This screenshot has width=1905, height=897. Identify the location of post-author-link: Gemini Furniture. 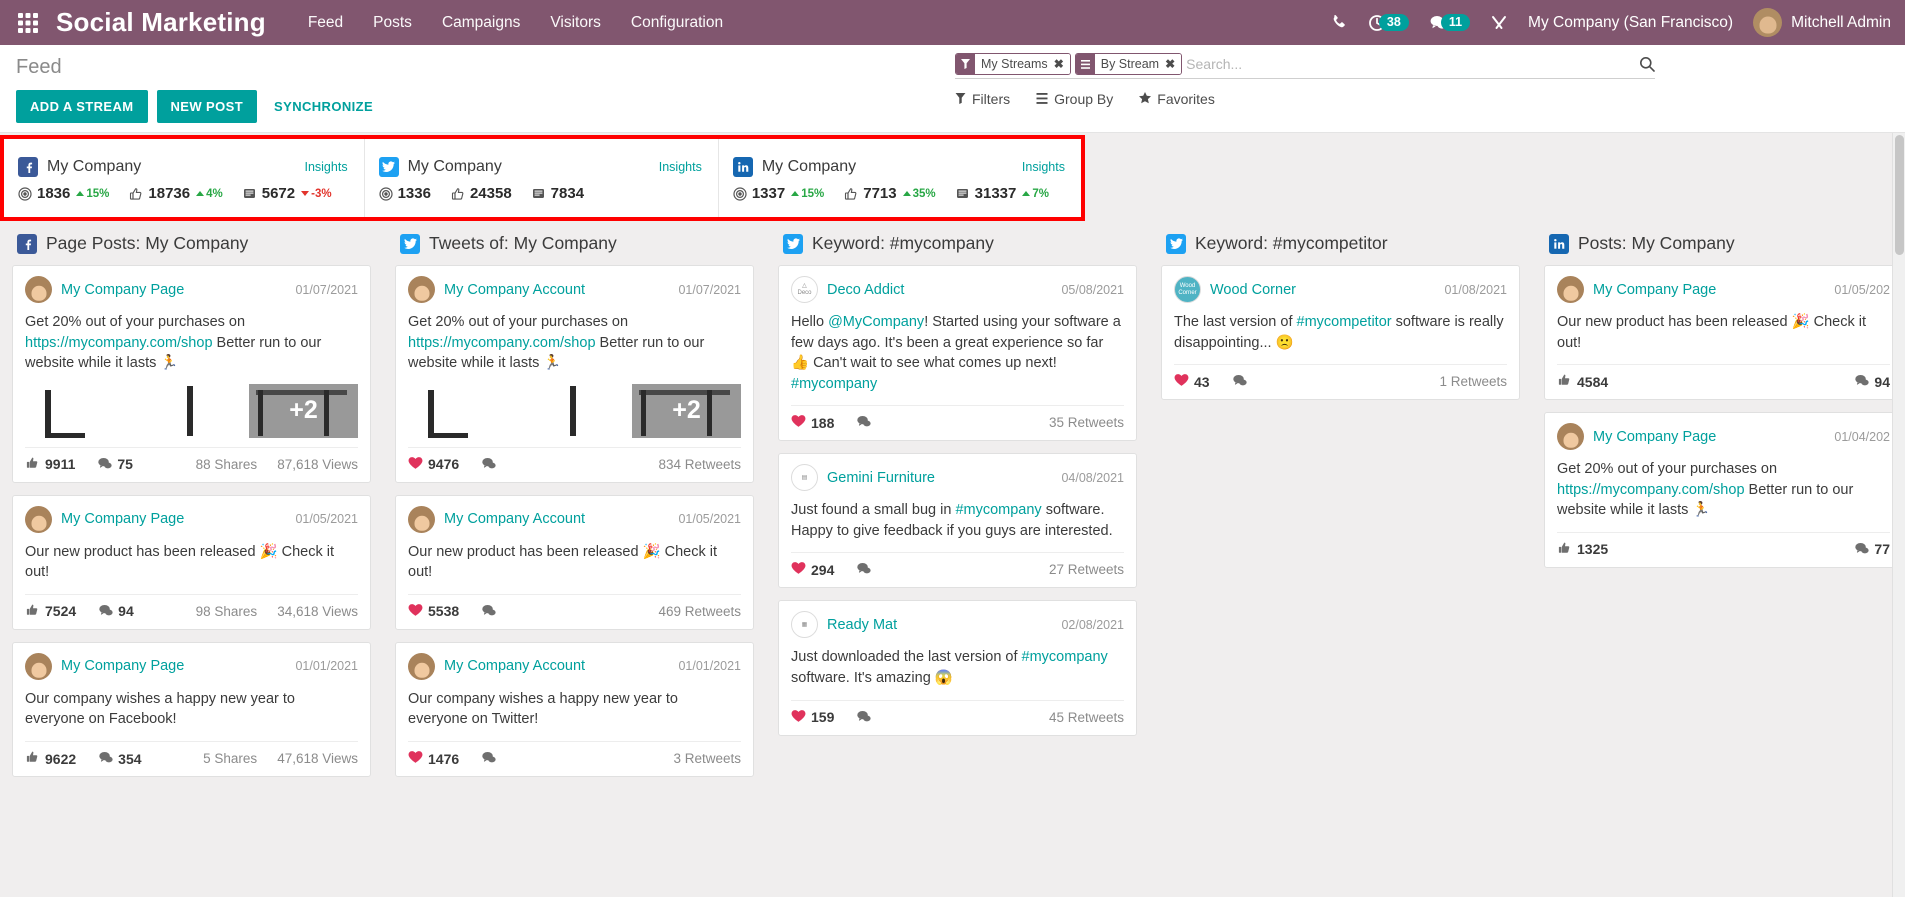
(881, 478).